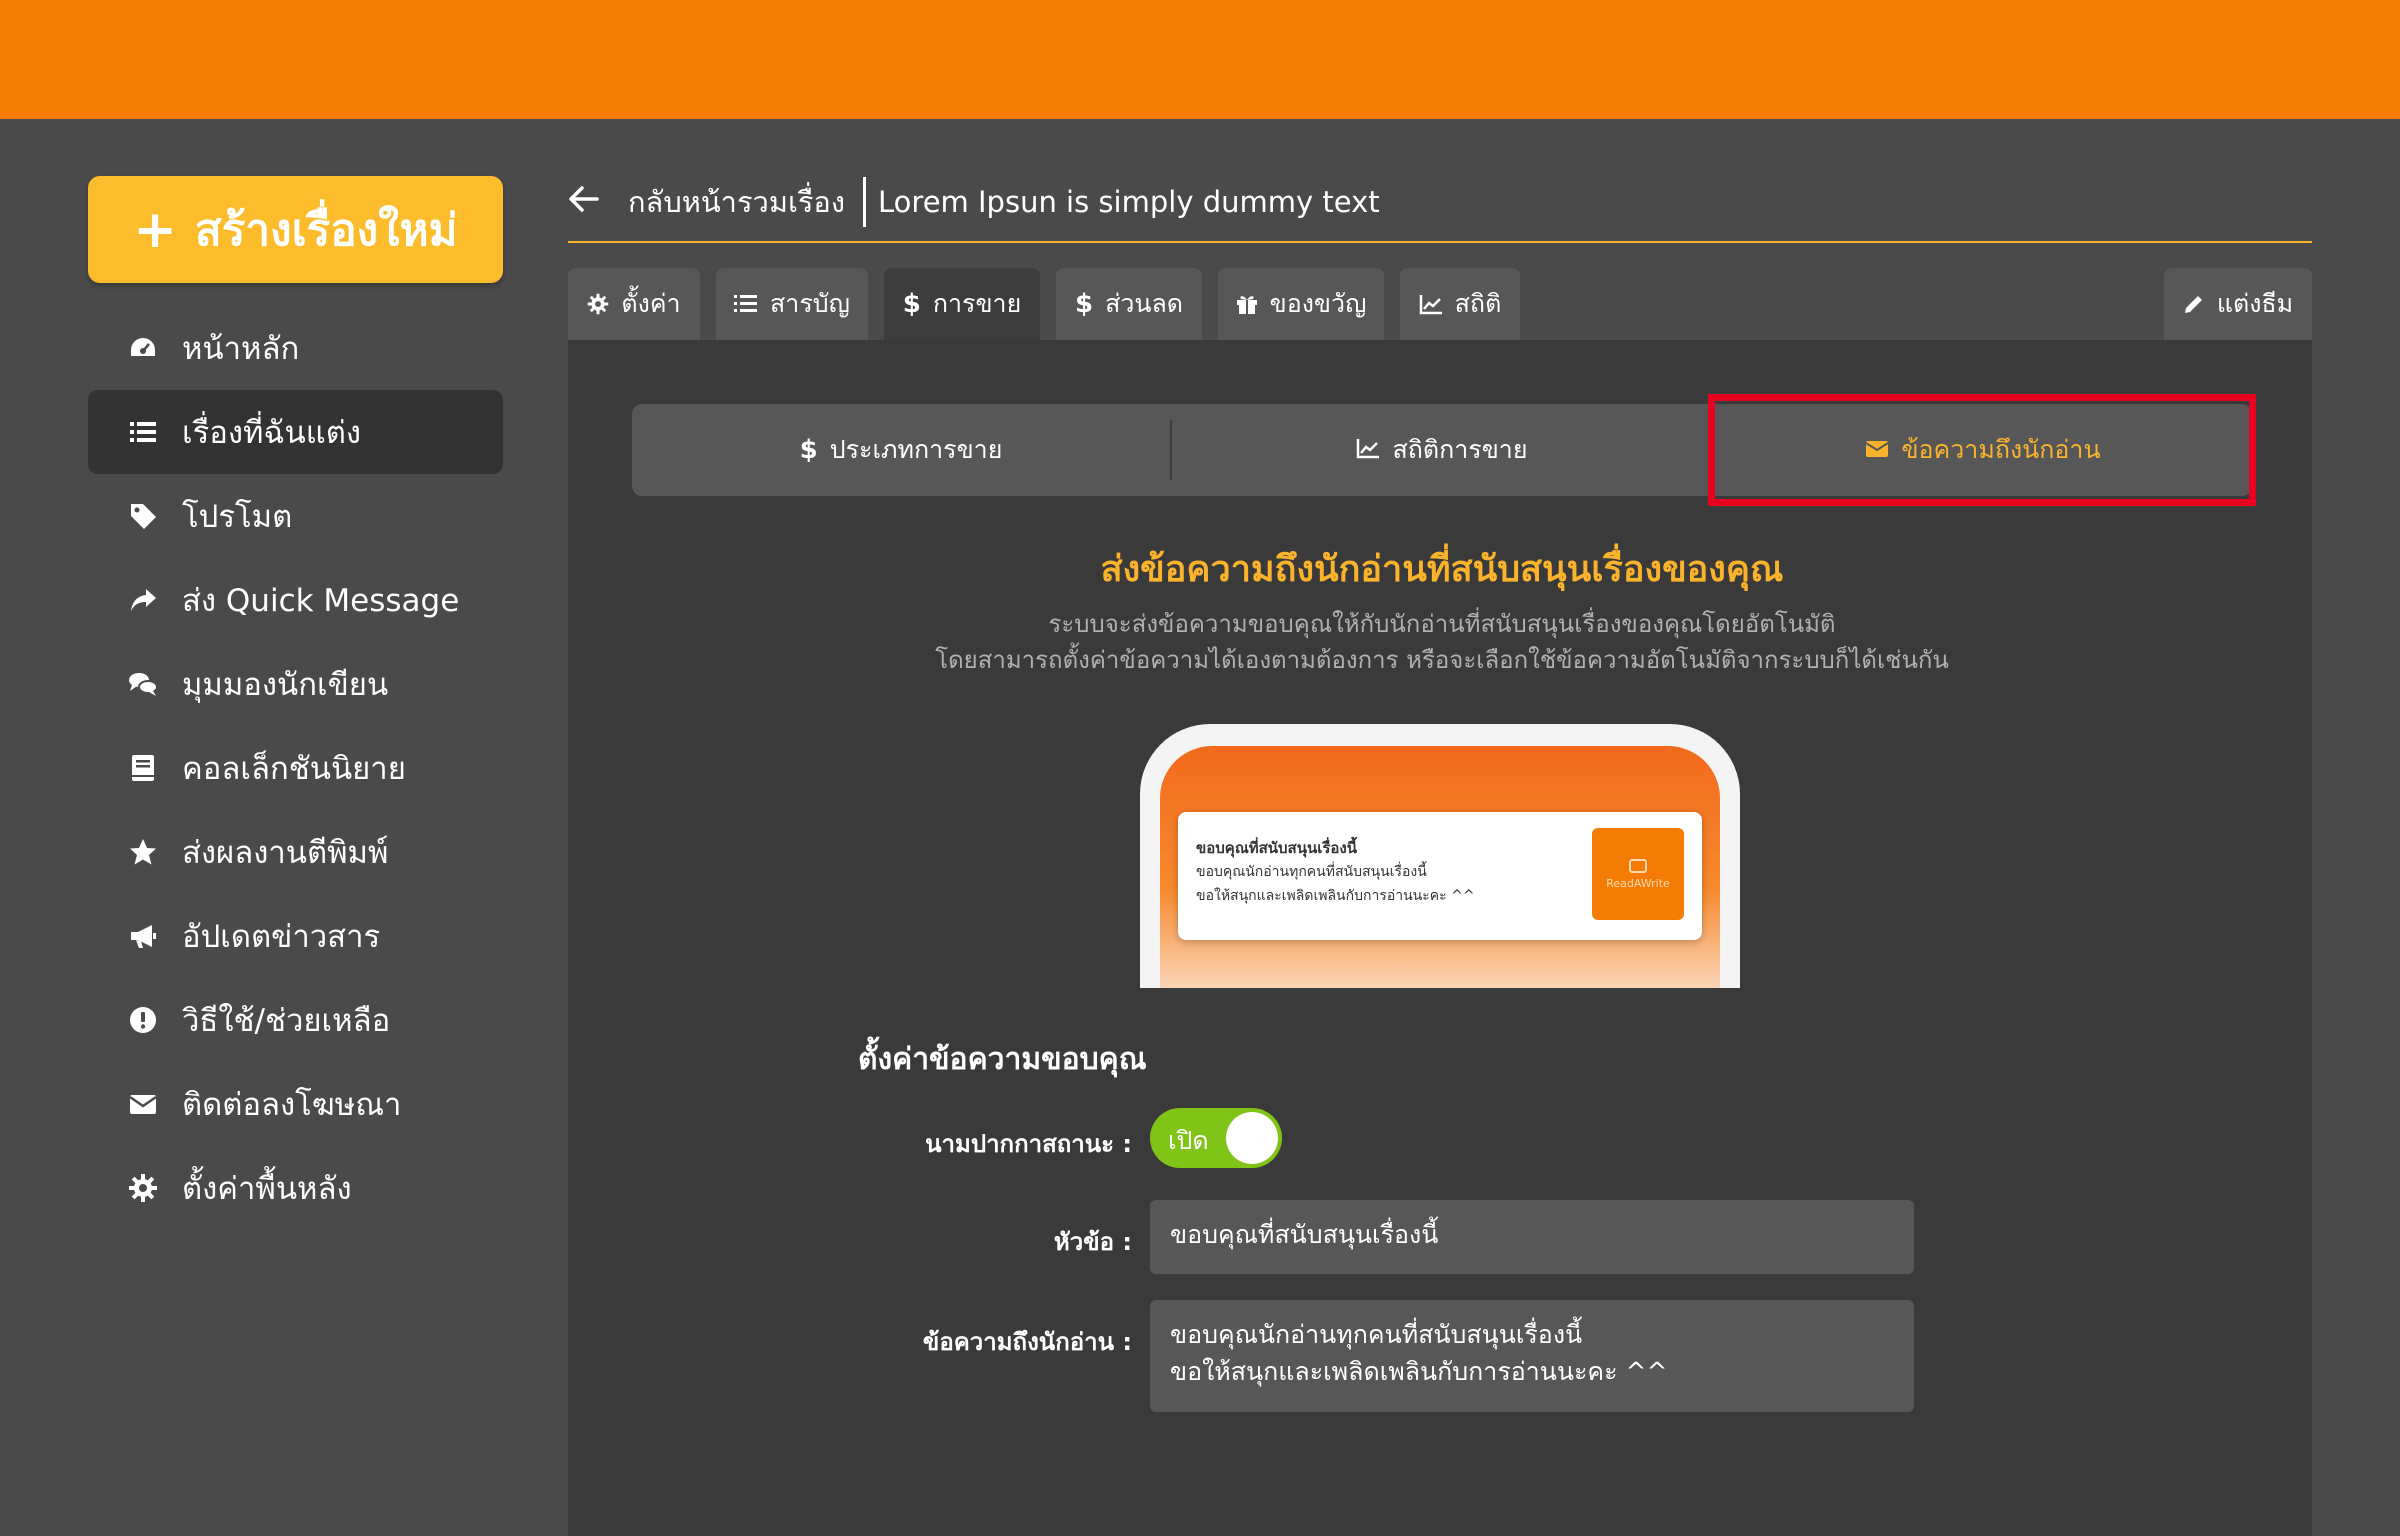  I want to click on tab-settings: ตั้งค่า, so click(634, 304).